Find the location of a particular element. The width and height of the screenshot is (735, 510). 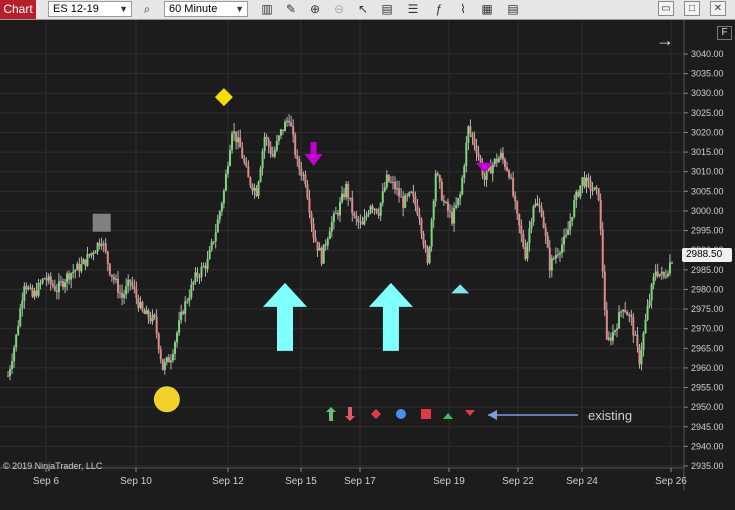

zoom-out-icon: ⊖ is located at coordinates (339, 9).